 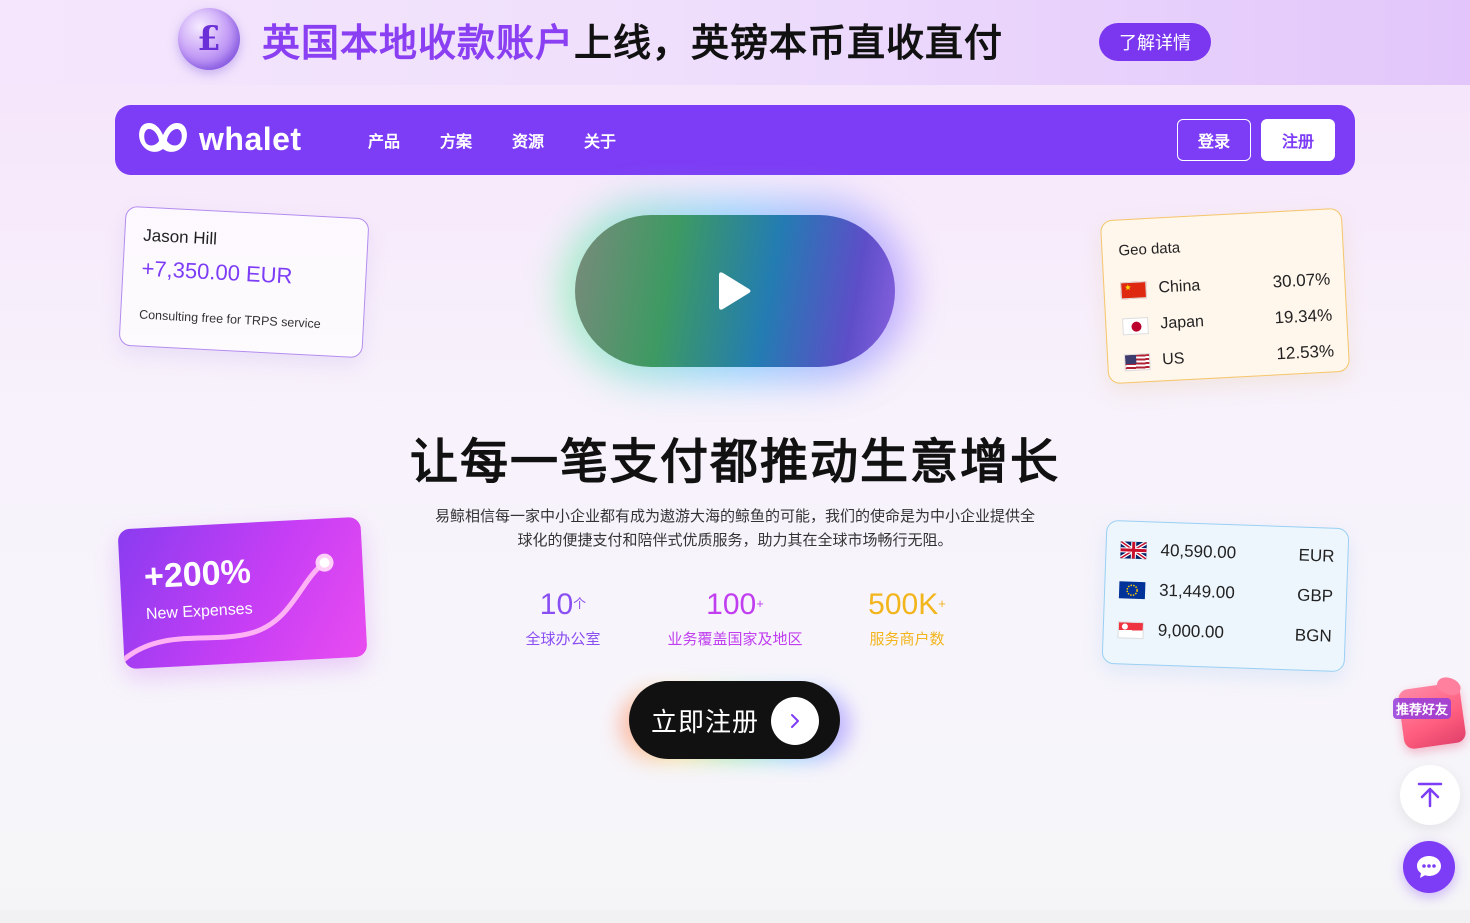 What do you see at coordinates (250, 138) in the screenshot?
I see `logo-text: whalet` at bounding box center [250, 138].